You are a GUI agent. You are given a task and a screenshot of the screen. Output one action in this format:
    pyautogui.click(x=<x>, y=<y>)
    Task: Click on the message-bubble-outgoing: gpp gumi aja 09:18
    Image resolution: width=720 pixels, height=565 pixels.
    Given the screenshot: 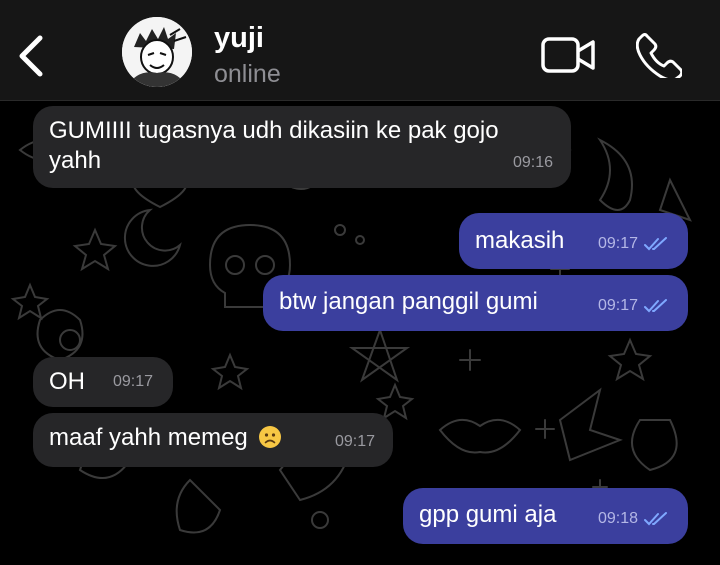 What is the action you would take?
    pyautogui.click(x=545, y=516)
    